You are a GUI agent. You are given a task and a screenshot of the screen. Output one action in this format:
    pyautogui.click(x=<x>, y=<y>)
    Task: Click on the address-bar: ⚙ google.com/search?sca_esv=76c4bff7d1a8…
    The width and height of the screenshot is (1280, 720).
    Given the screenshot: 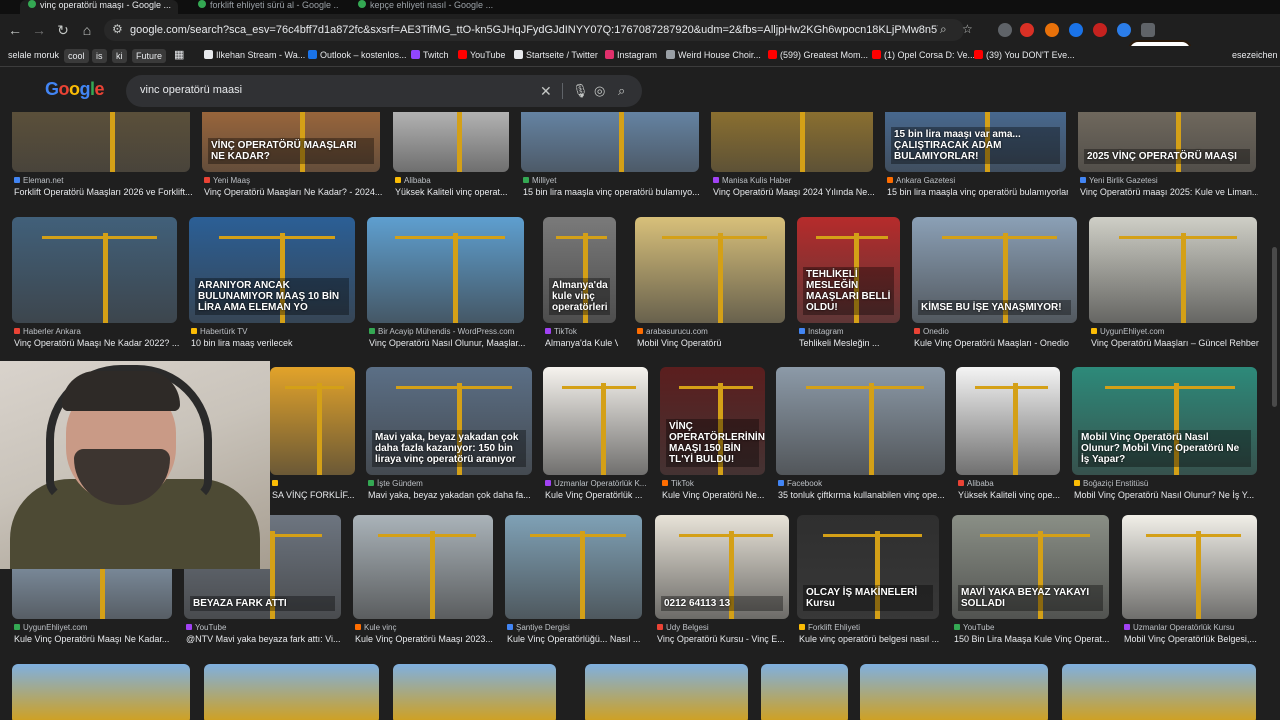 What is the action you would take?
    pyautogui.click(x=534, y=30)
    